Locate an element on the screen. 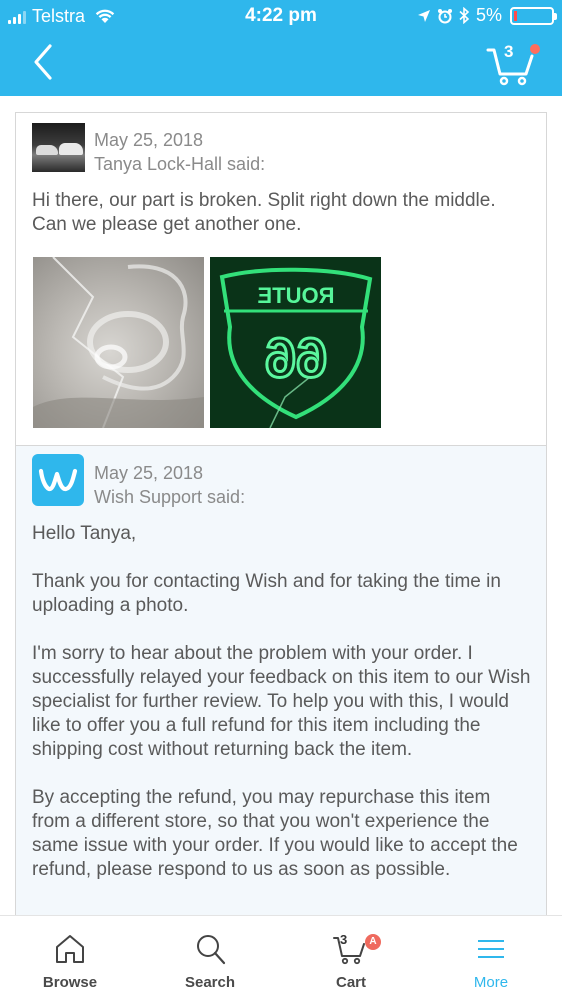 The width and height of the screenshot is (562, 1000). message-paragraph: Hello Tanya, is located at coordinates (84, 533).